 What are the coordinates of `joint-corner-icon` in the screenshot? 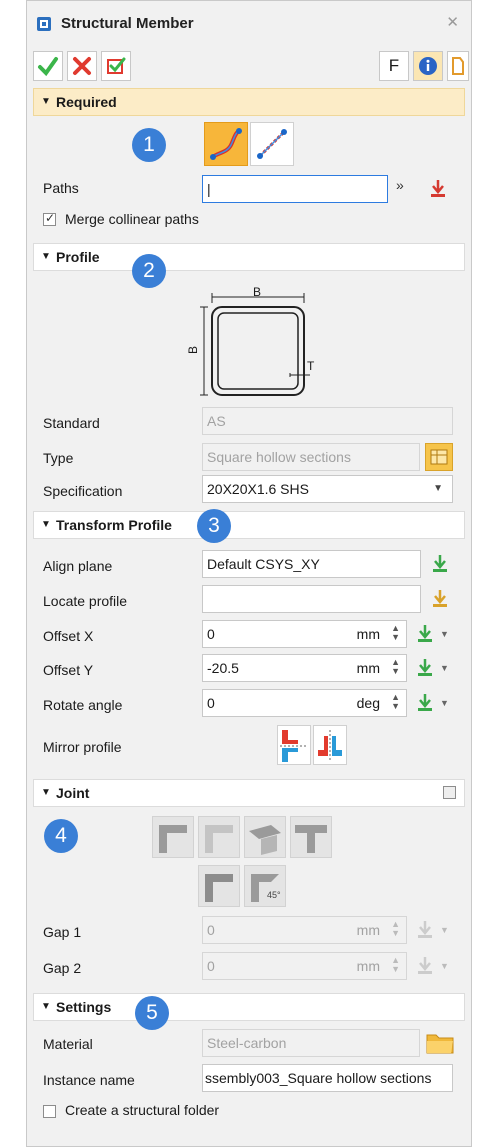 It's located at (219, 888).